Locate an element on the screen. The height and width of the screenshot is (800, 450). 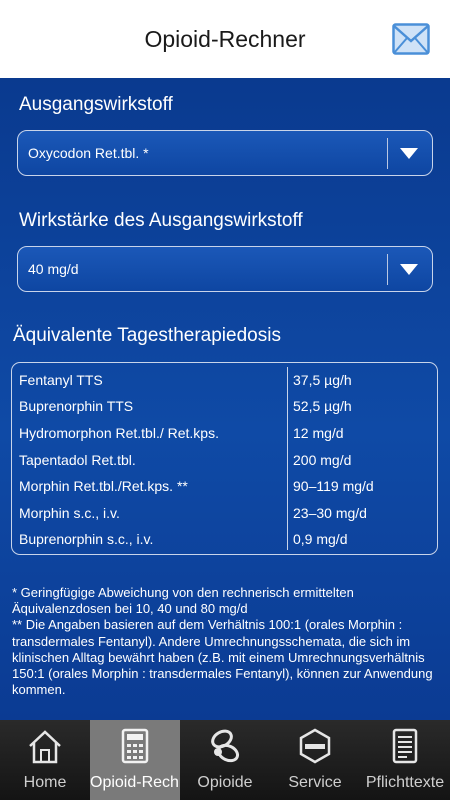
substance-dose: 0,9 mg/d is located at coordinates (320, 539).